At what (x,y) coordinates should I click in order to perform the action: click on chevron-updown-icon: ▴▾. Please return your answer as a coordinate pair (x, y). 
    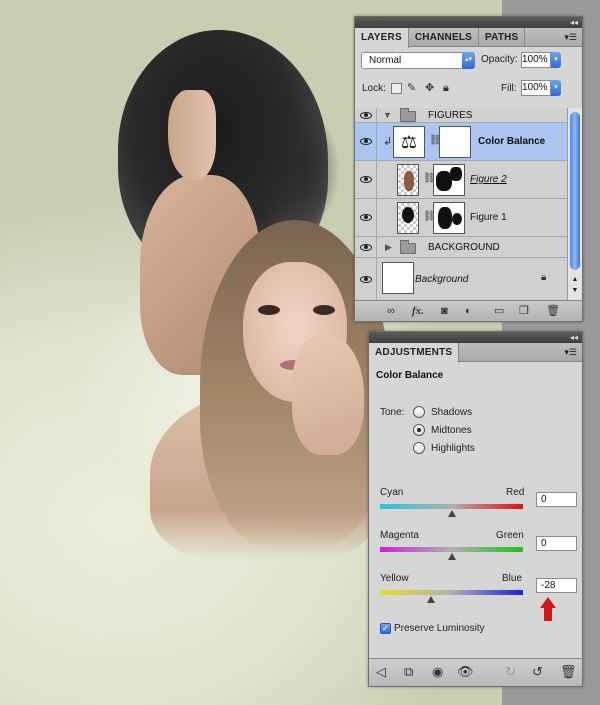
    Looking at the image, I should click on (468, 60).